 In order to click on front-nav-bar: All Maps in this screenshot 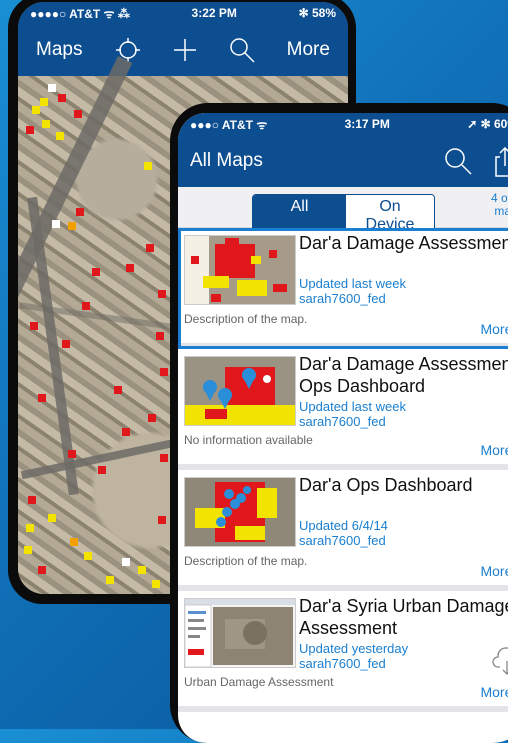, I will do `click(343, 161)`.